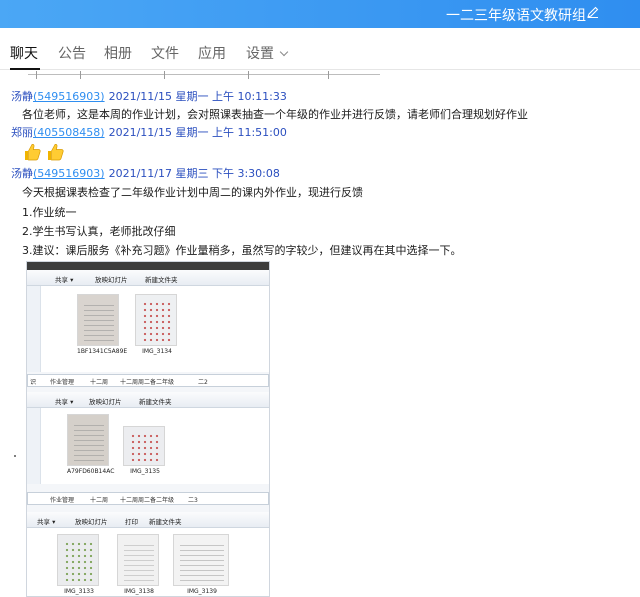  I want to click on file-item: IMG_3139, so click(202, 564).